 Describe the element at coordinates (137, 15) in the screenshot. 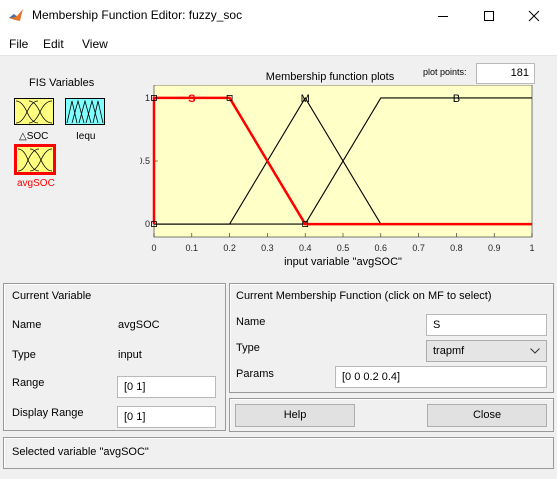

I see `window-title: Membership Function Editor: fuzzy_soc` at that location.